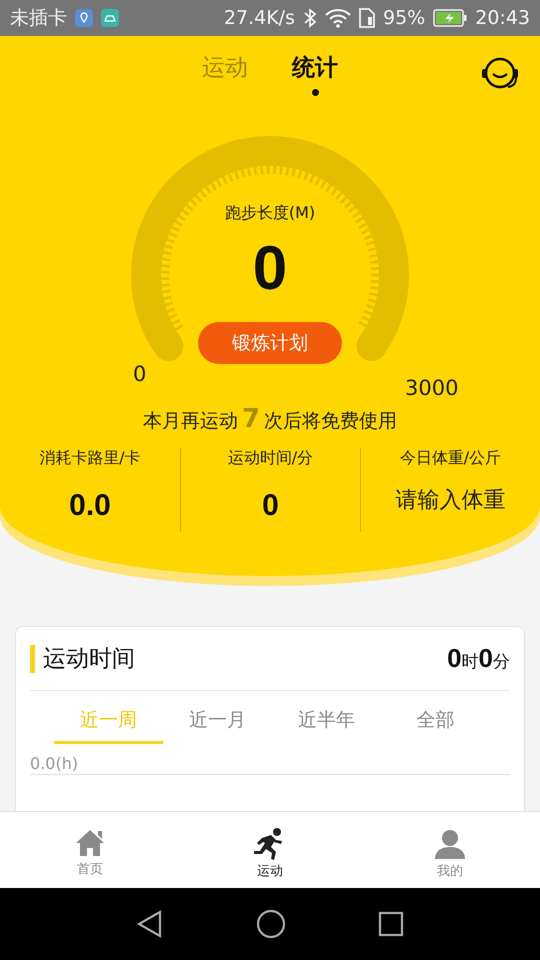  I want to click on carrier-text: 未插卡, so click(38, 18).